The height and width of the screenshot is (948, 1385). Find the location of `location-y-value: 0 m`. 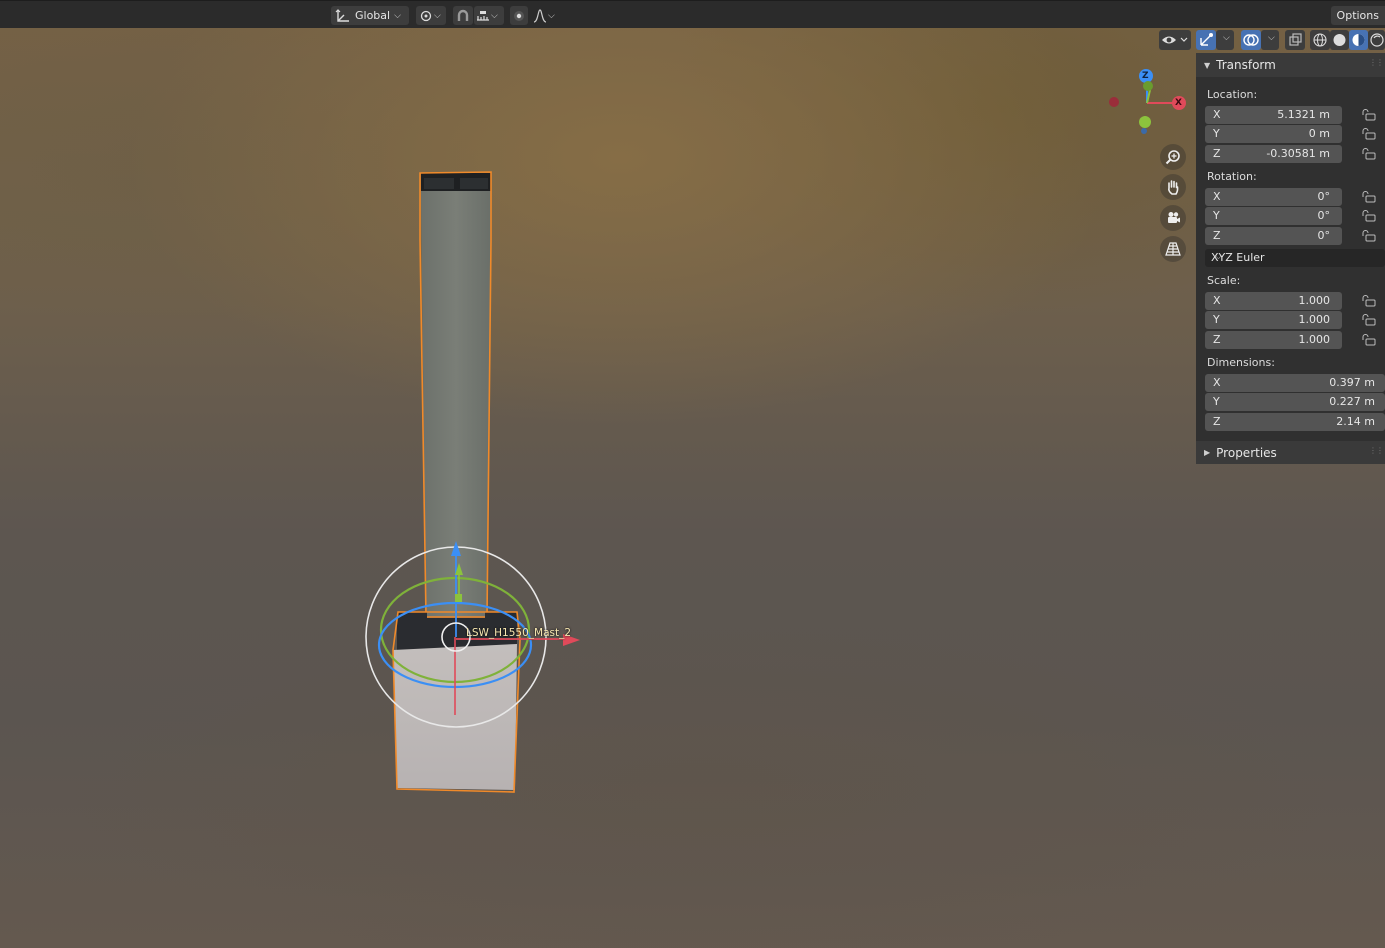

location-y-value: 0 m is located at coordinates (1319, 133).